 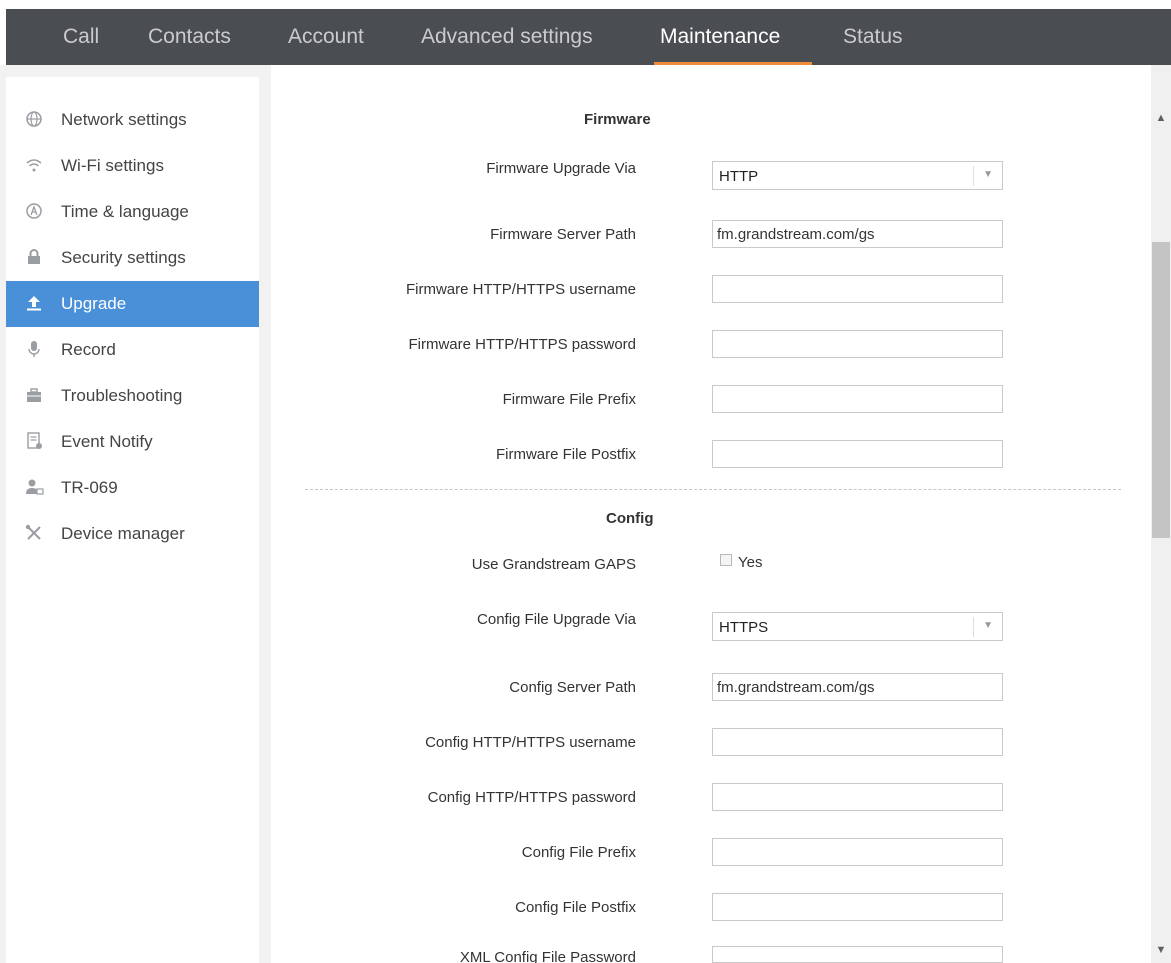 I want to click on wifi-icon, so click(x=34, y=165).